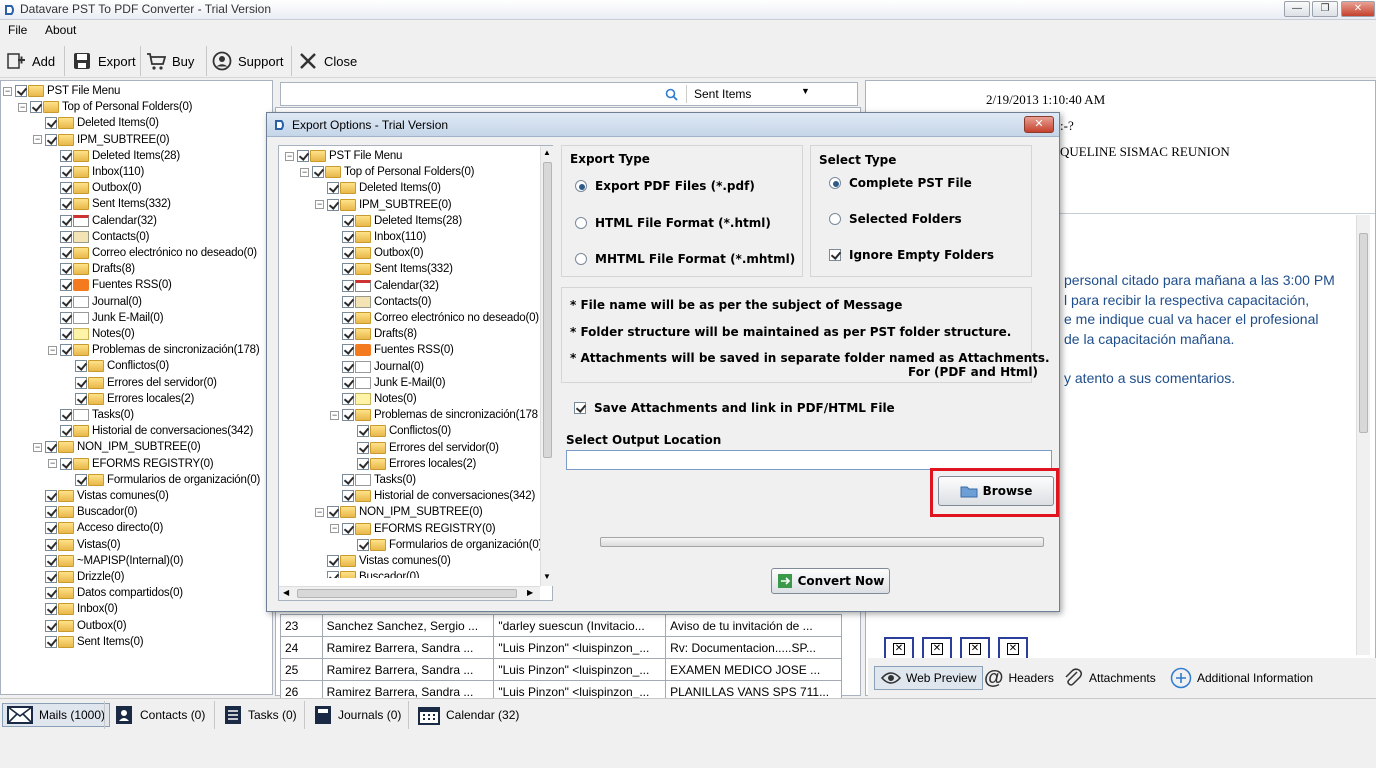 This screenshot has width=1376, height=768. What do you see at coordinates (98, 528) in the screenshot?
I see `tree-node: −Acceso directo(0)` at bounding box center [98, 528].